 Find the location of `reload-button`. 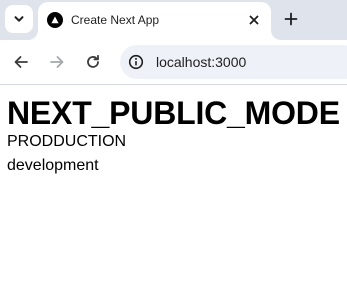

reload-button is located at coordinates (93, 62).